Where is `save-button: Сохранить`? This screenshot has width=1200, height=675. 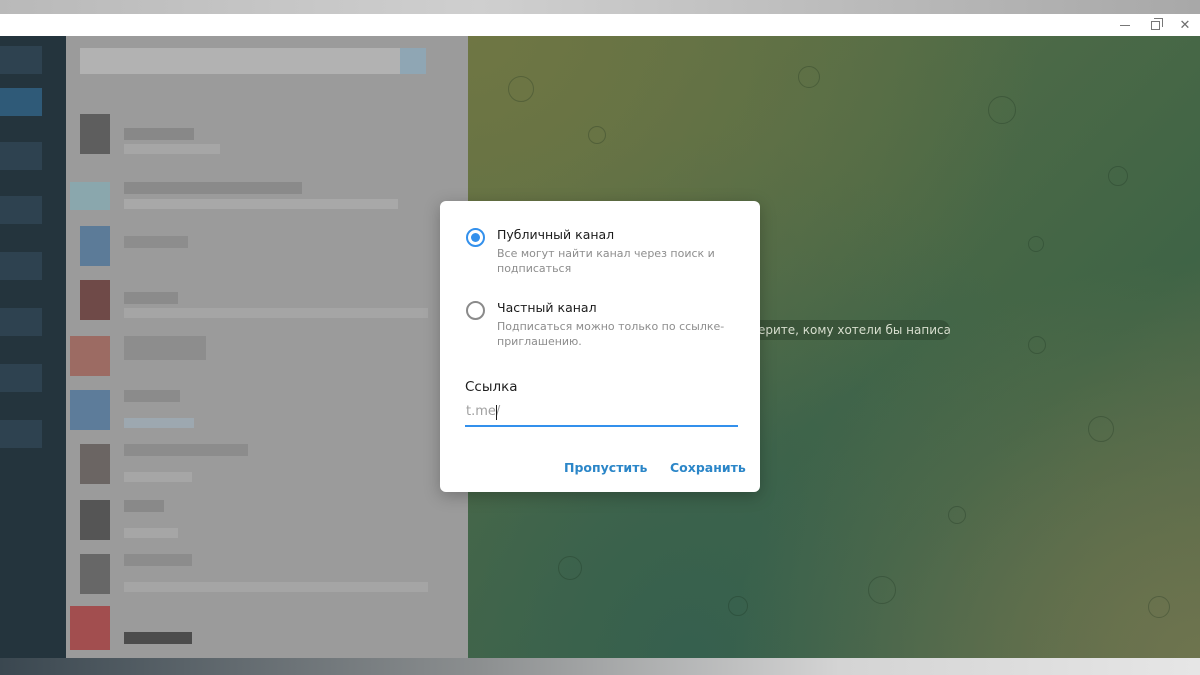
save-button: Сохранить is located at coordinates (708, 467).